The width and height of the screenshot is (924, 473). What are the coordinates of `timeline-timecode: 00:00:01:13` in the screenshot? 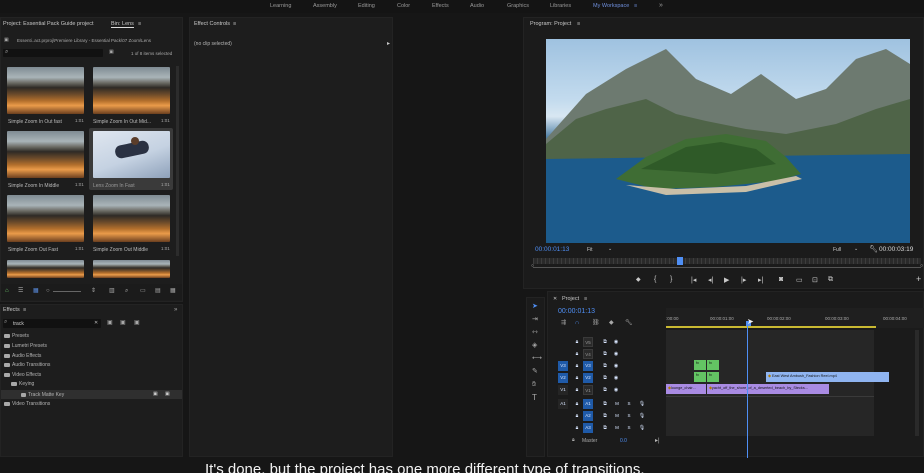 It's located at (576, 311).